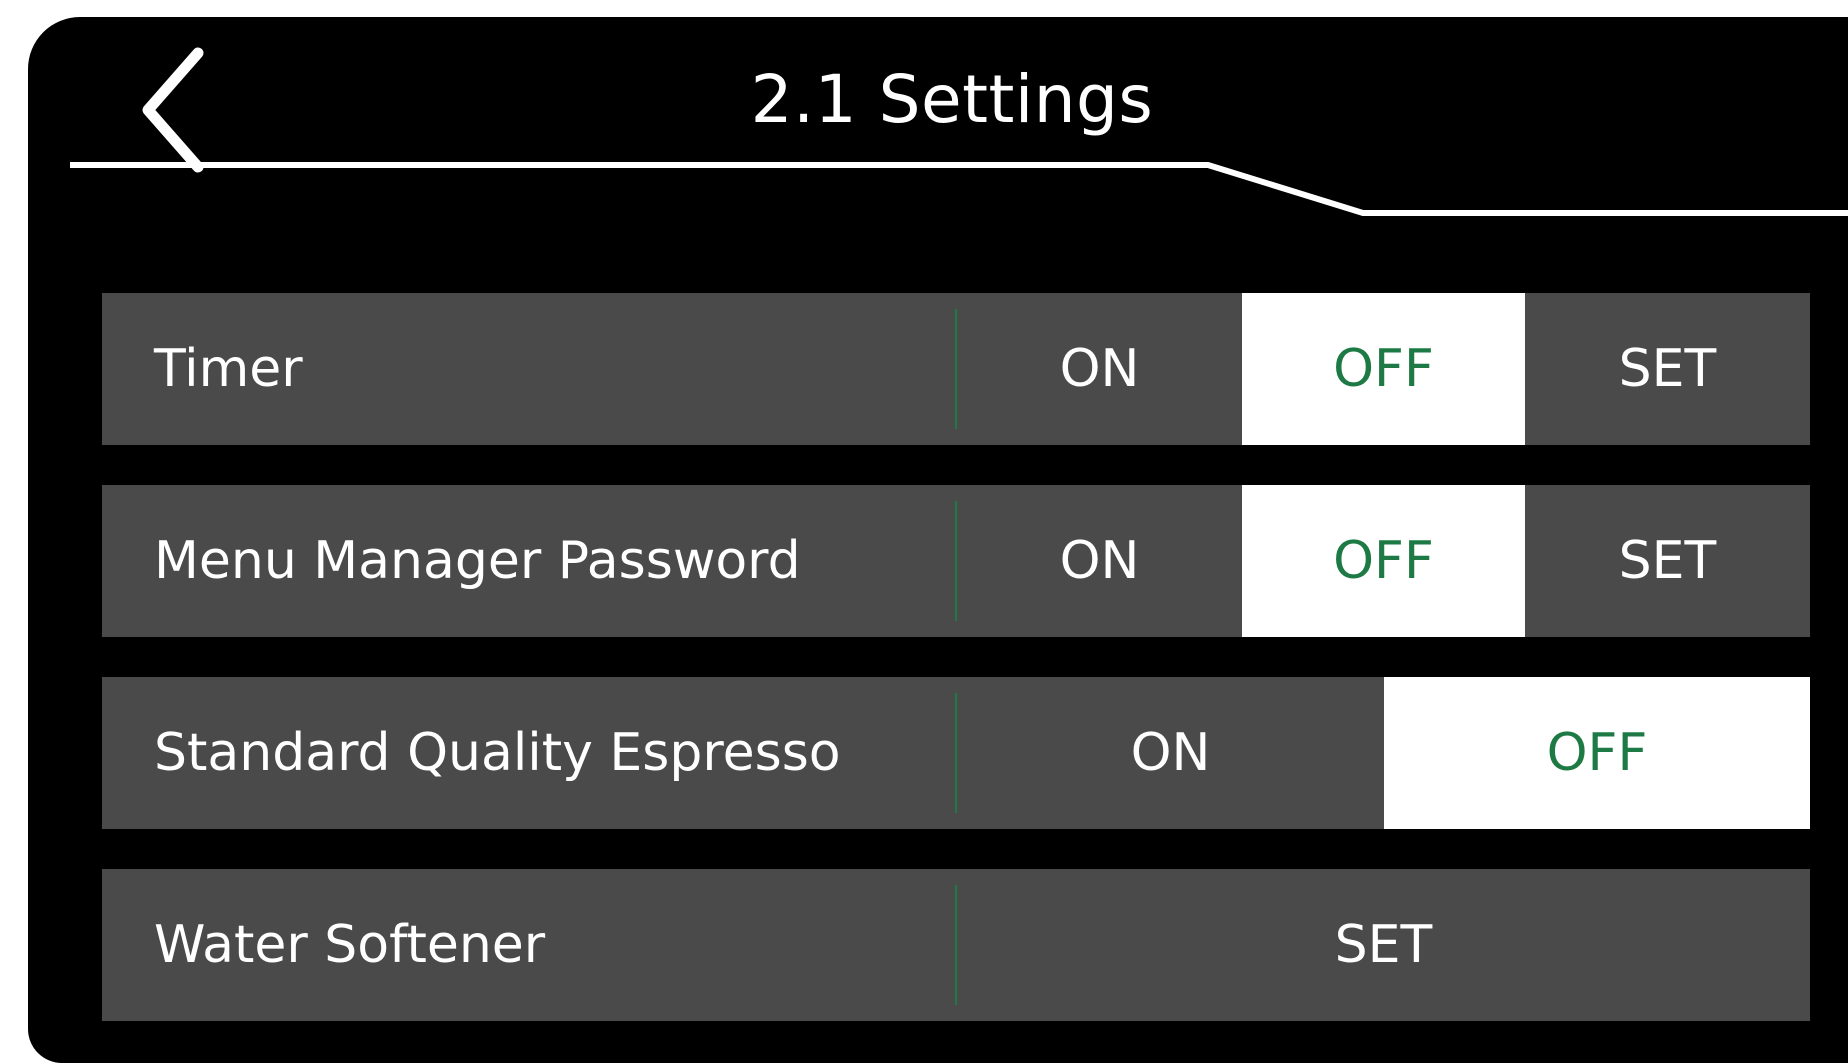 The image size is (1848, 1063). What do you see at coordinates (1170, 753) in the screenshot?
I see `espresso-on-button: ON` at bounding box center [1170, 753].